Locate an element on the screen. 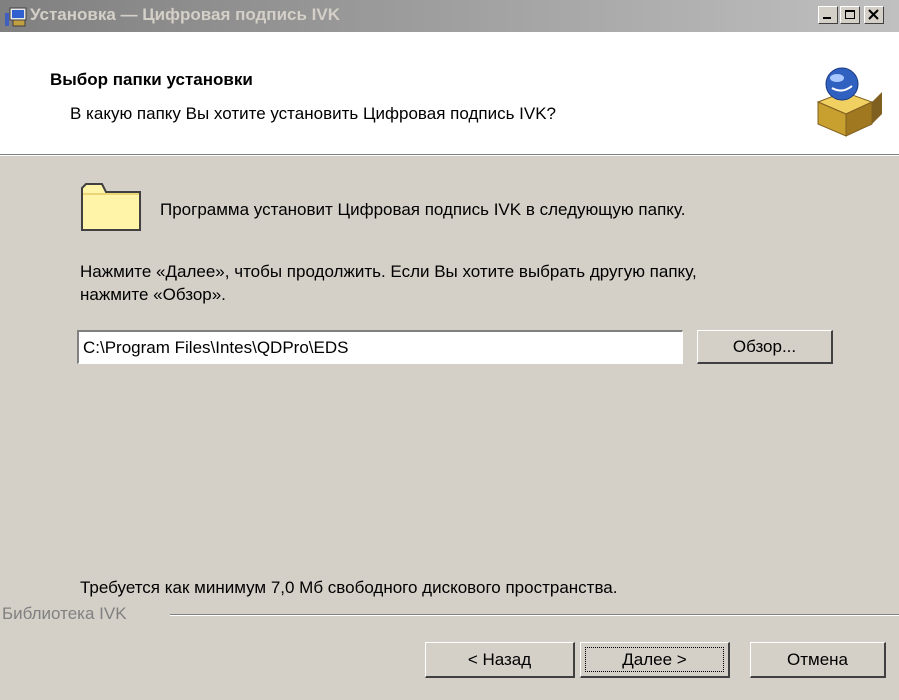  minimize-button is located at coordinates (828, 15).